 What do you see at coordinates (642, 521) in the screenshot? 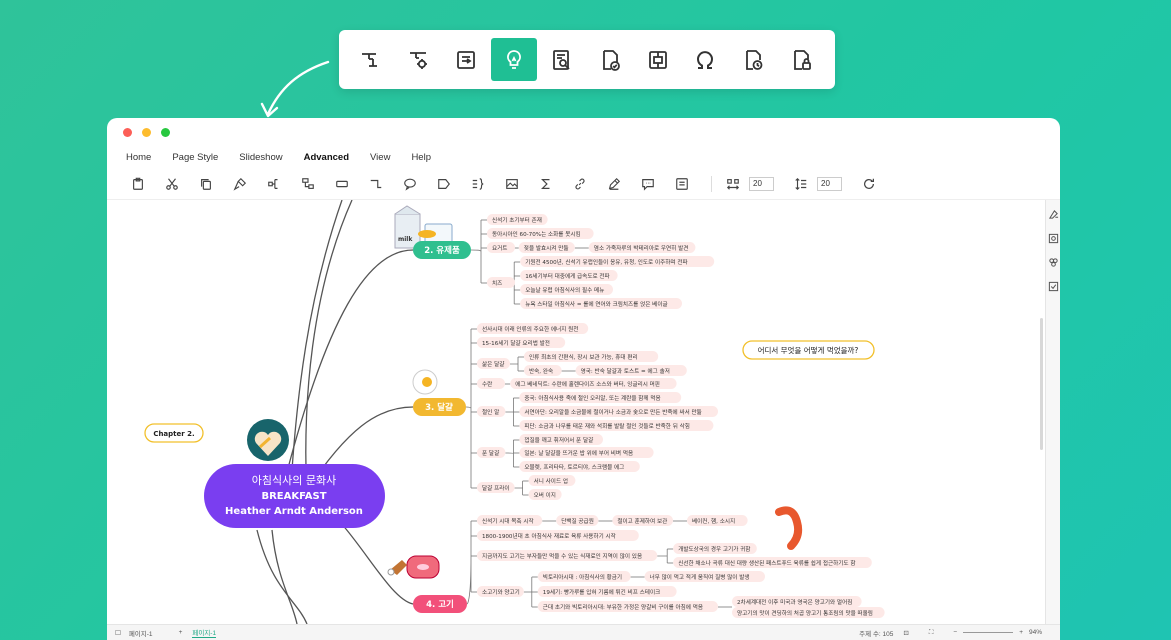
I see `meat-first-1: 절이고 훈제하여 보관` at bounding box center [642, 521].